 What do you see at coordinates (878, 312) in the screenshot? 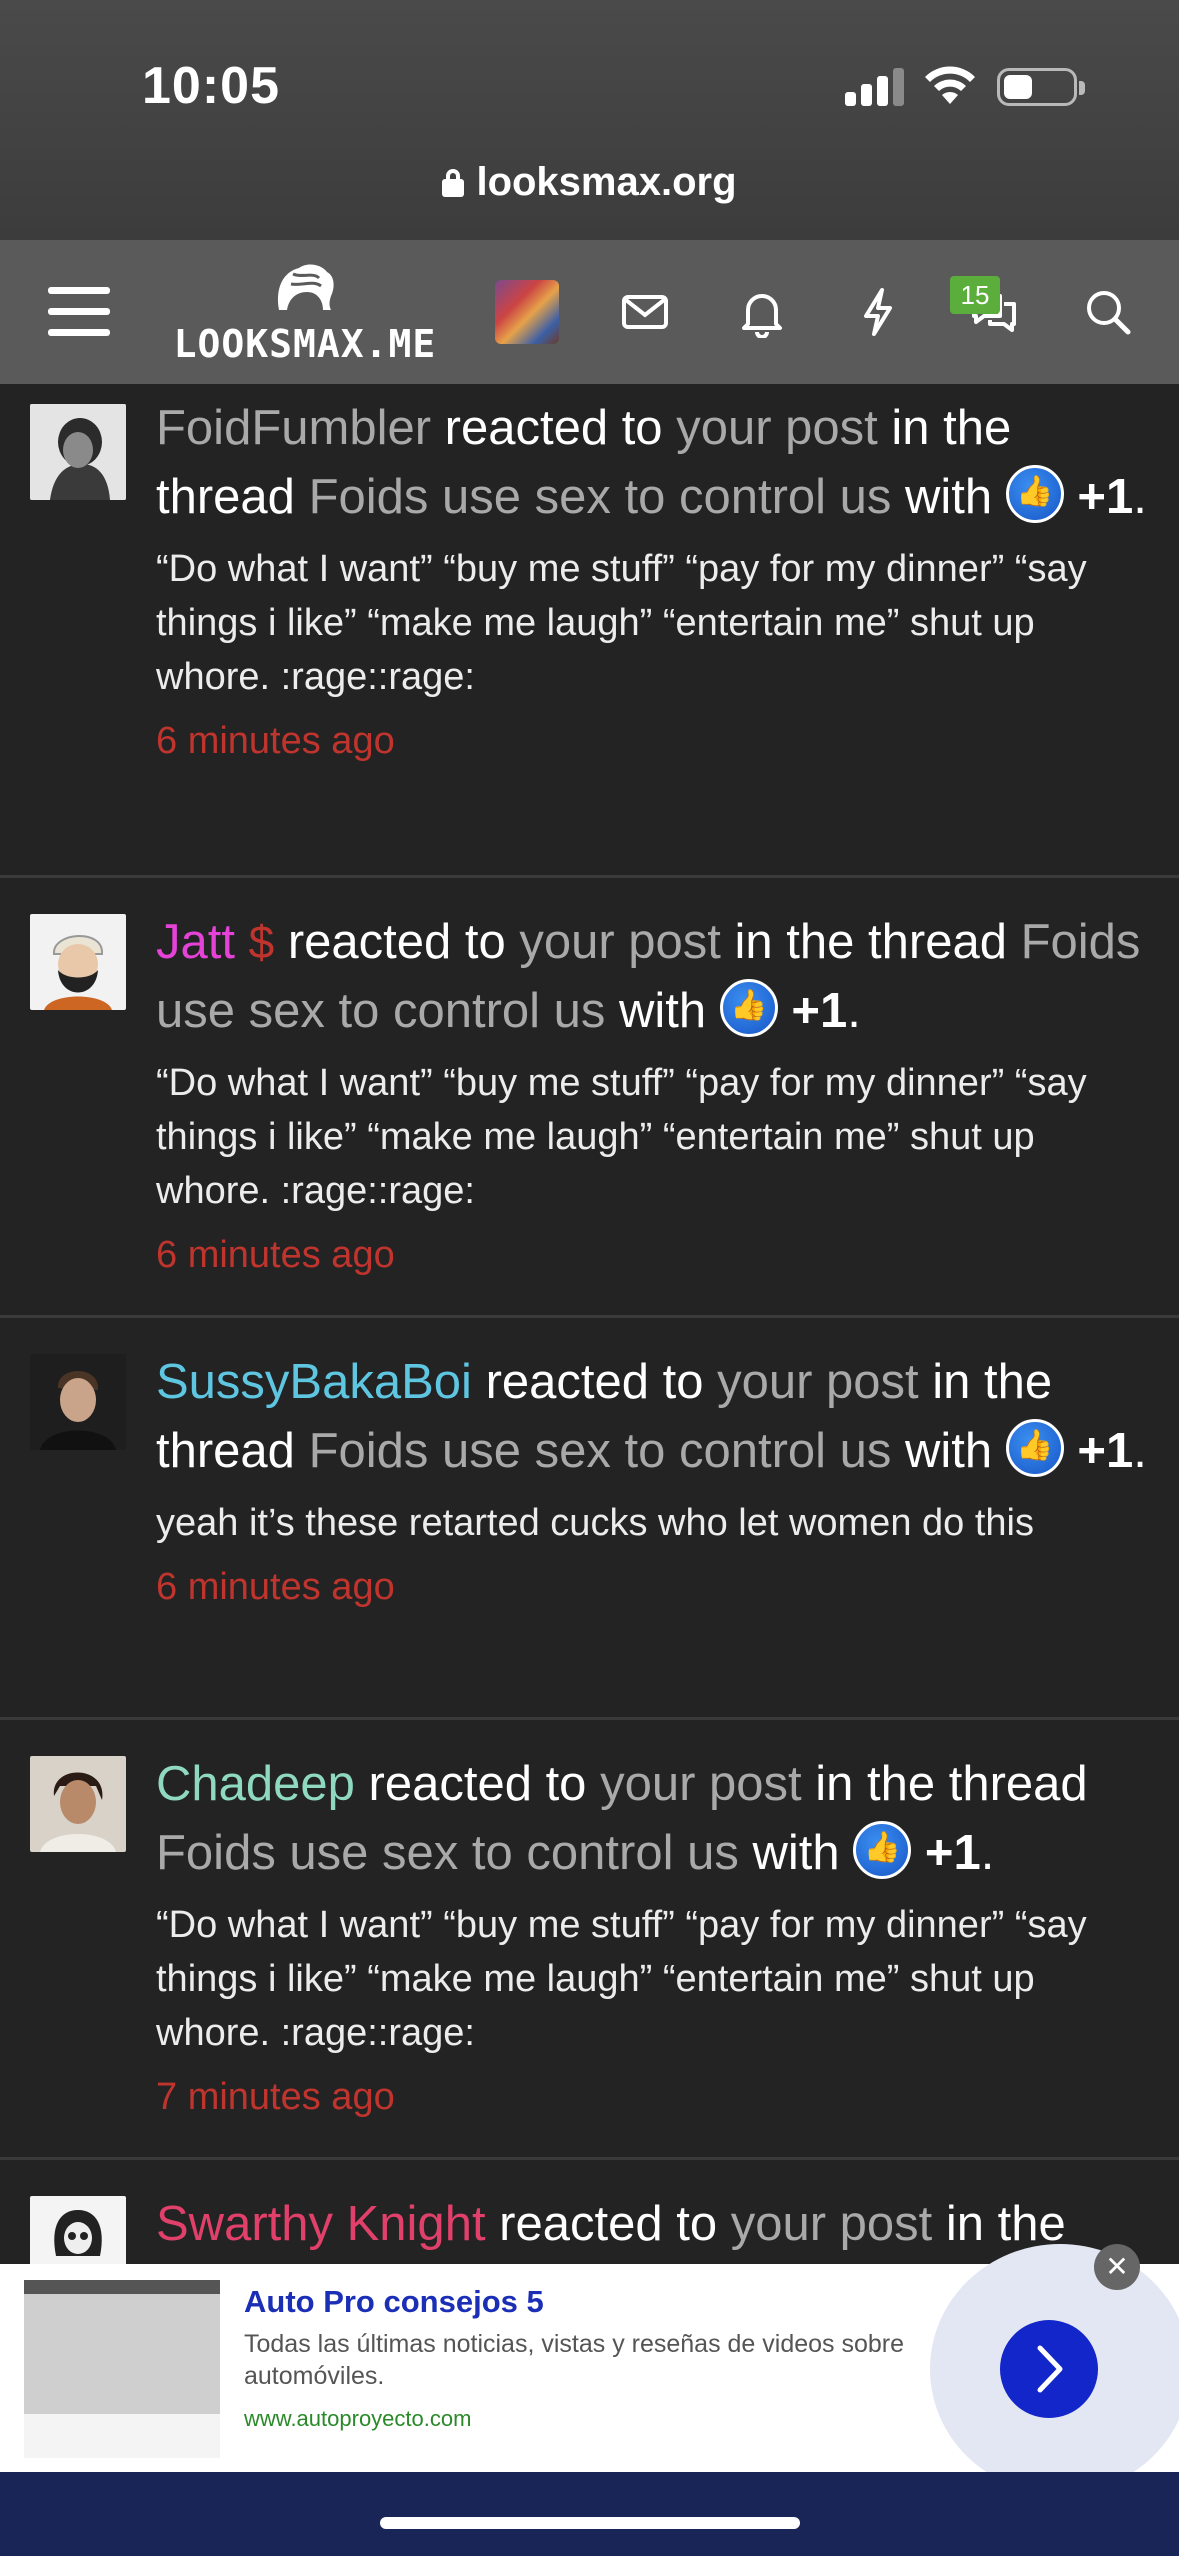
I see `lightning-icon` at bounding box center [878, 312].